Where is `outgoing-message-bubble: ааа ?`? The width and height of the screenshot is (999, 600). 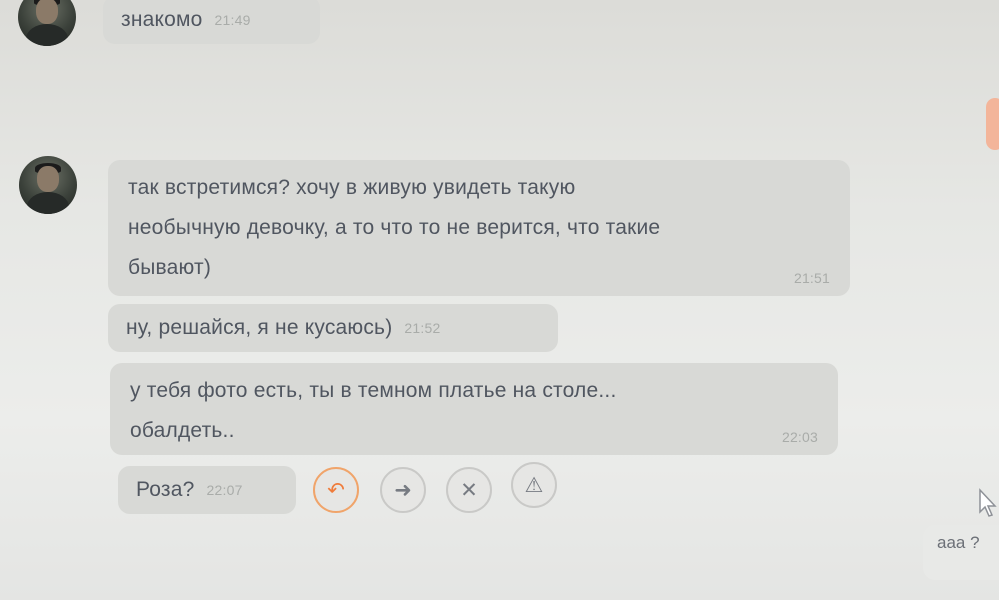
outgoing-message-bubble: ааа ? is located at coordinates (961, 552).